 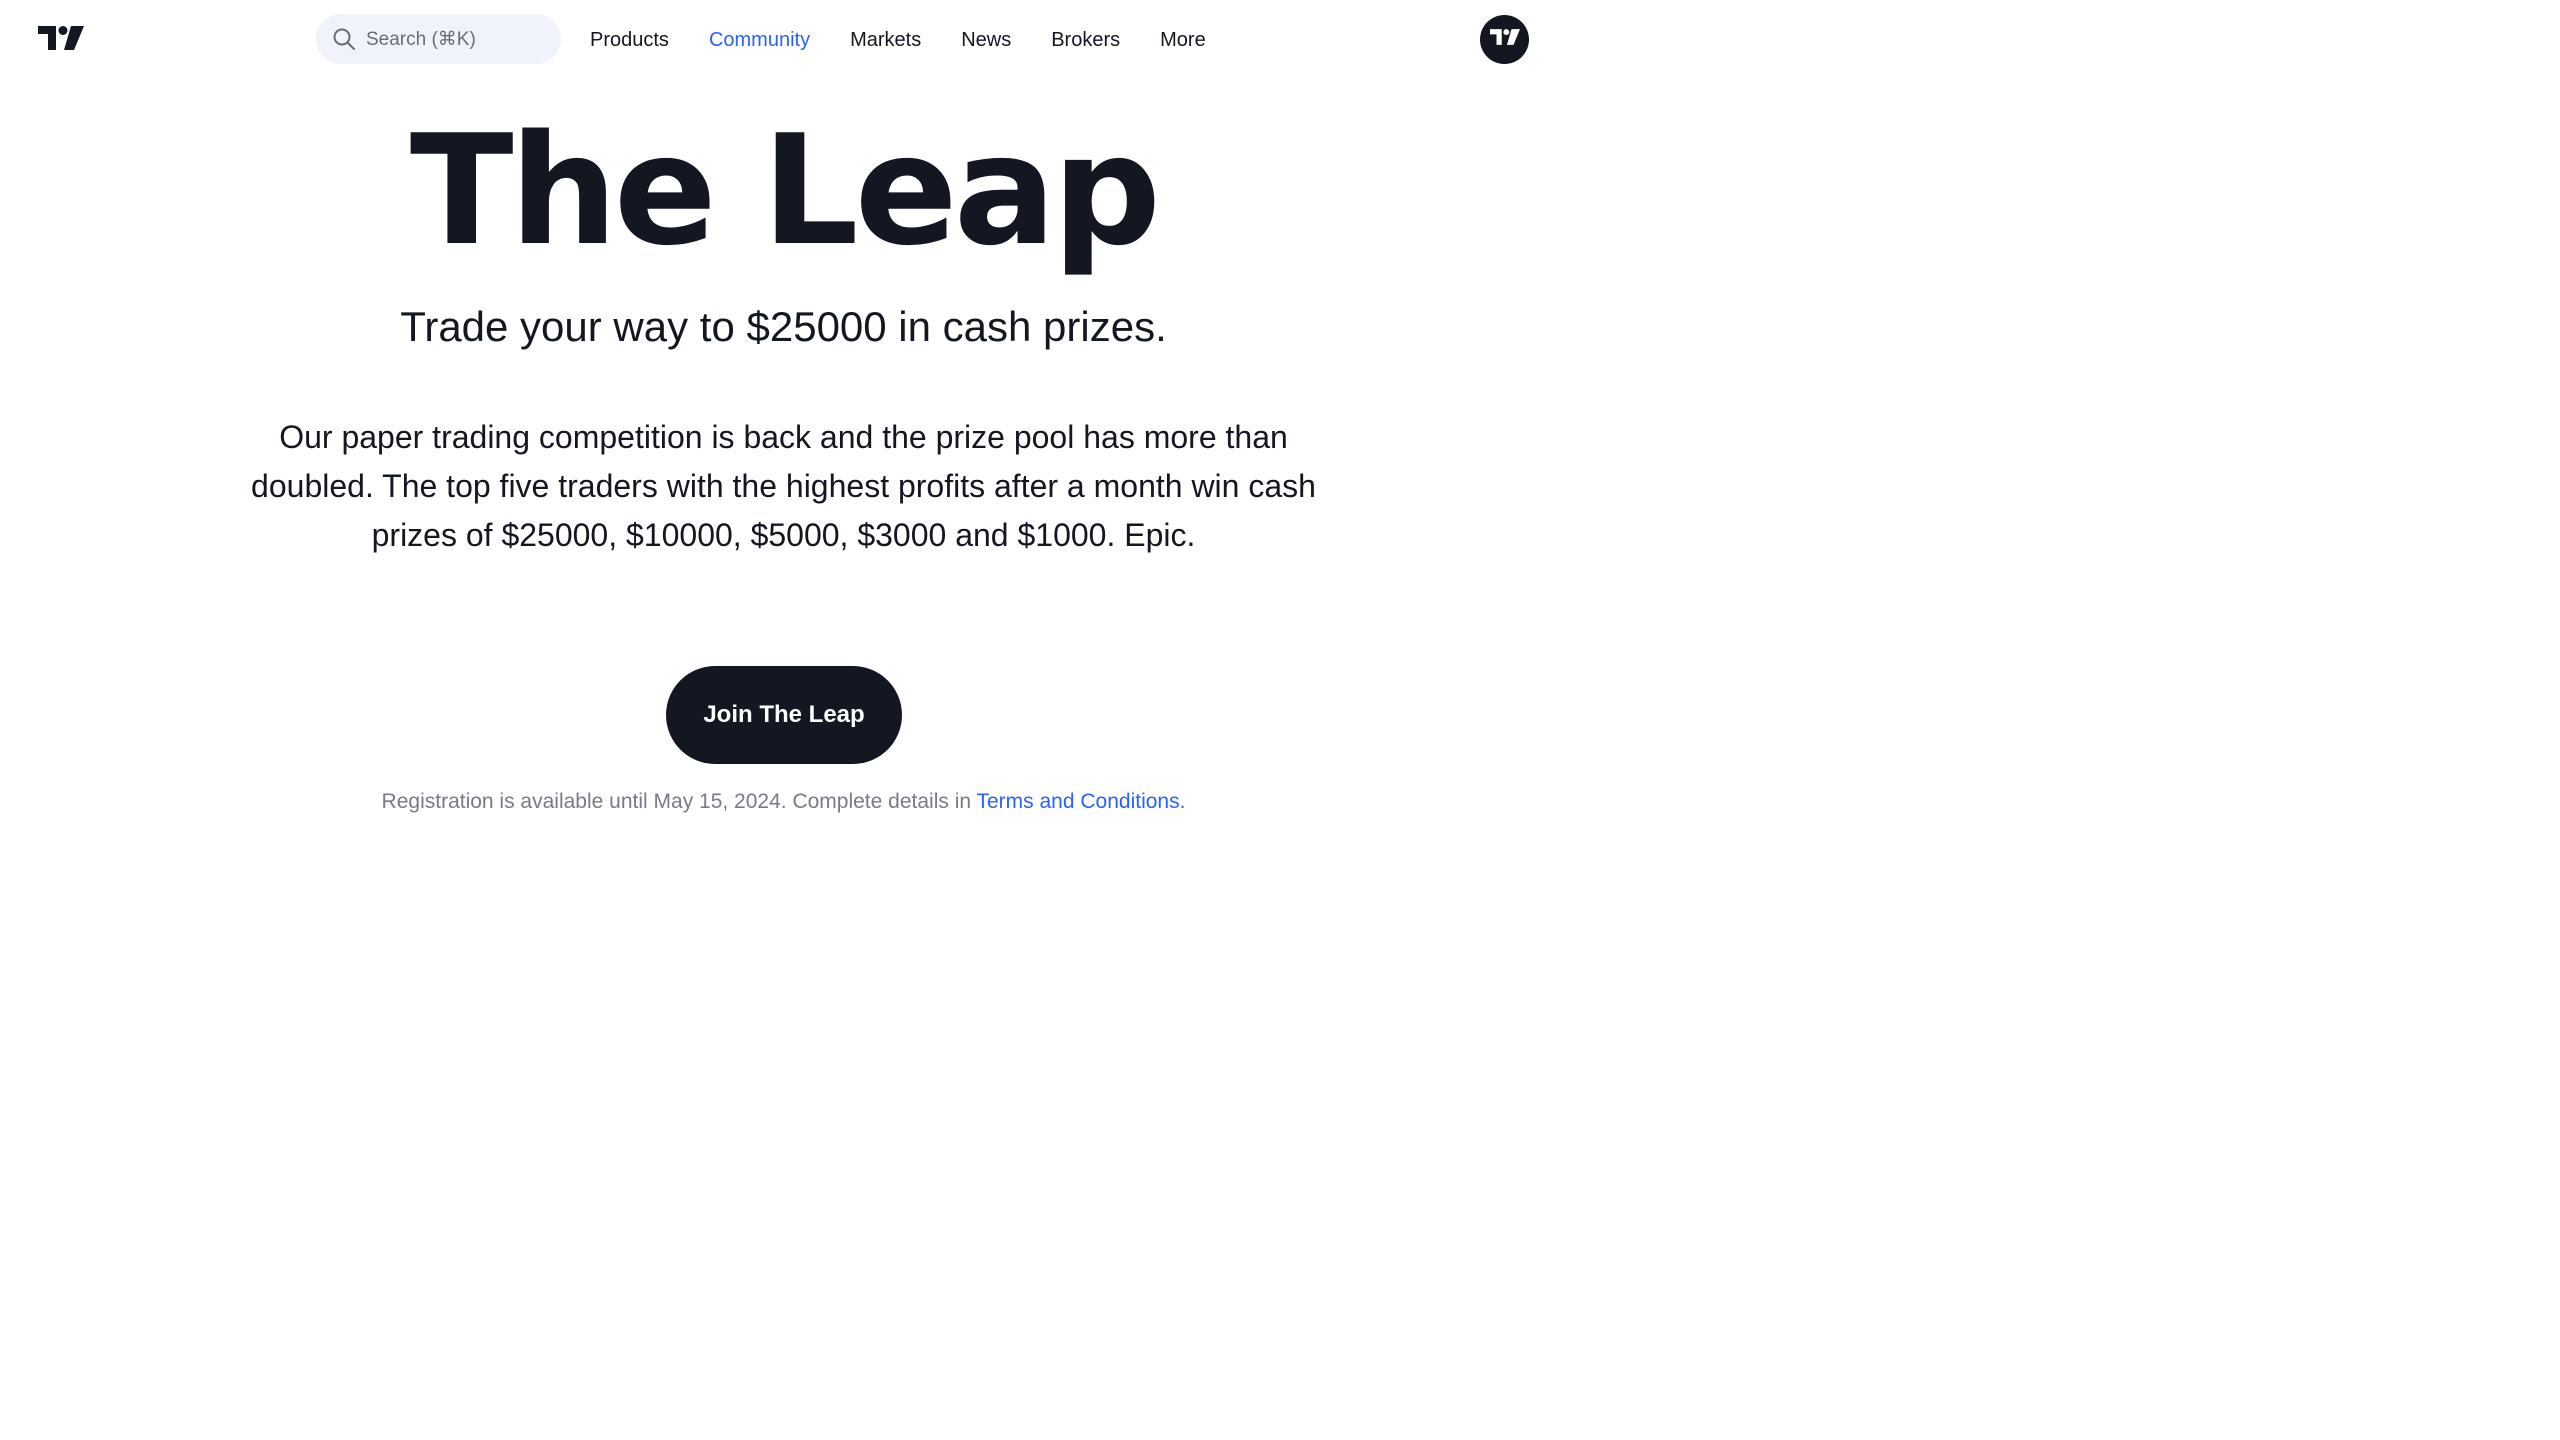 I want to click on join-the-leap-button: Join The Leap, so click(x=784, y=715).